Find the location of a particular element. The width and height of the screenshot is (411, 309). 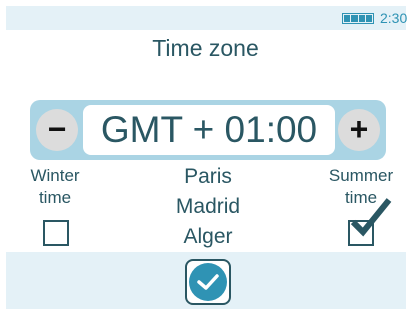

winter-label-line1: Winter is located at coordinates (55, 175).